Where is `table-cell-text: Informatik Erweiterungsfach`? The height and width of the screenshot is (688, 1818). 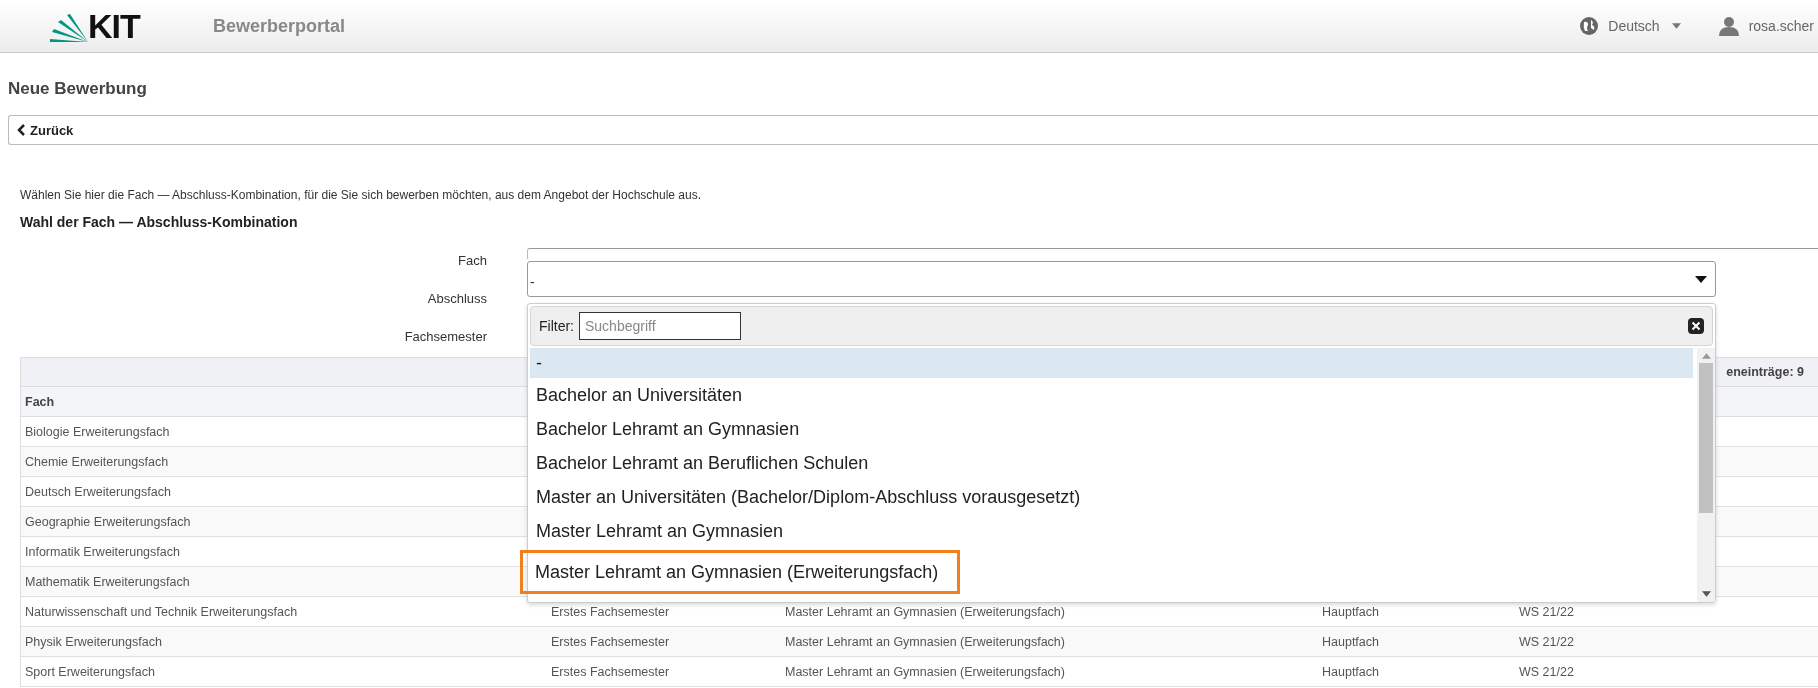 table-cell-text: Informatik Erweiterungsfach is located at coordinates (102, 551).